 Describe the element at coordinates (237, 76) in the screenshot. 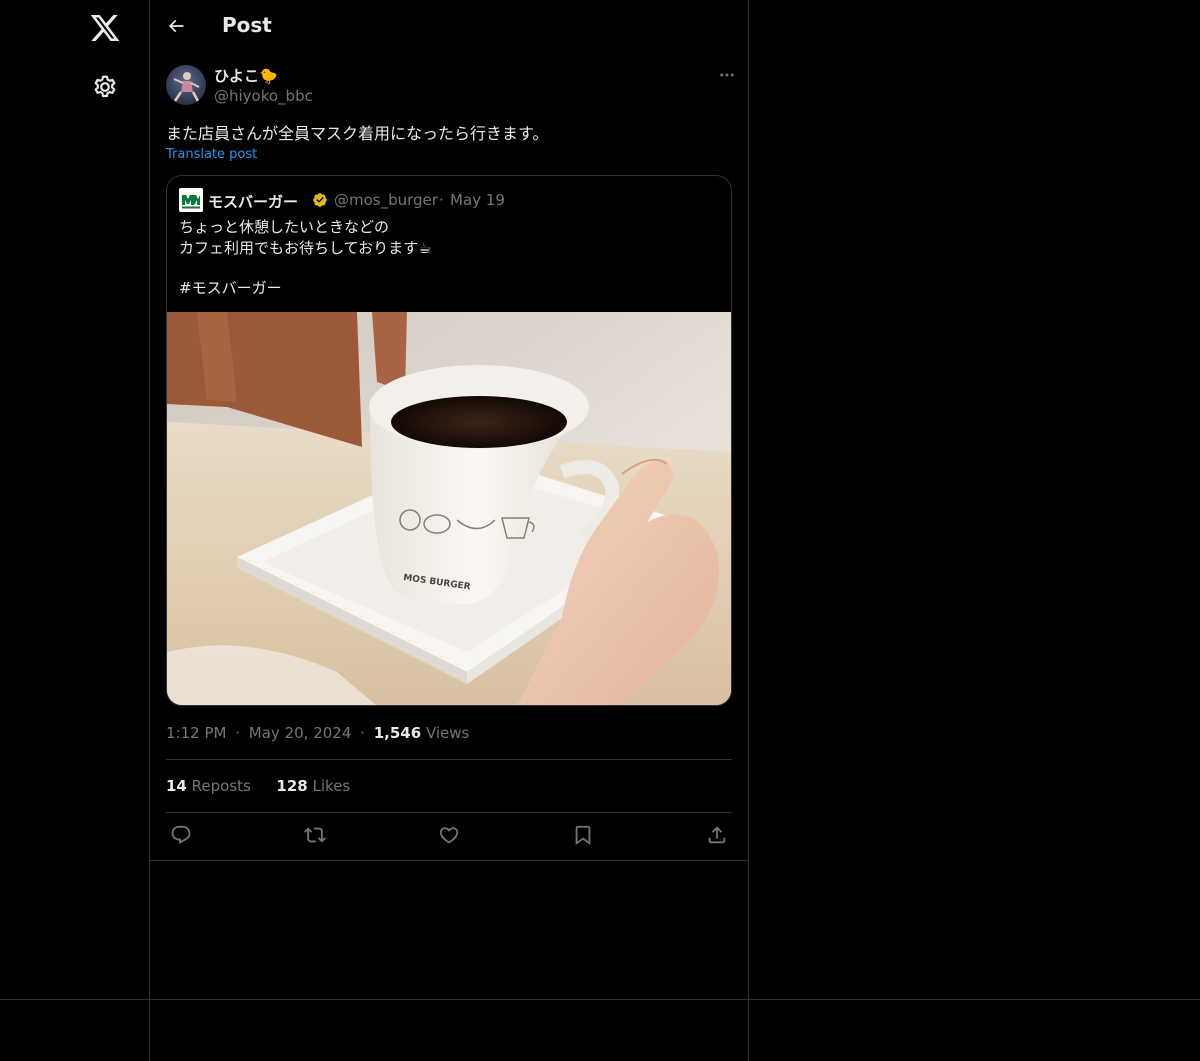

I see `author-name-text: ひよこ` at that location.